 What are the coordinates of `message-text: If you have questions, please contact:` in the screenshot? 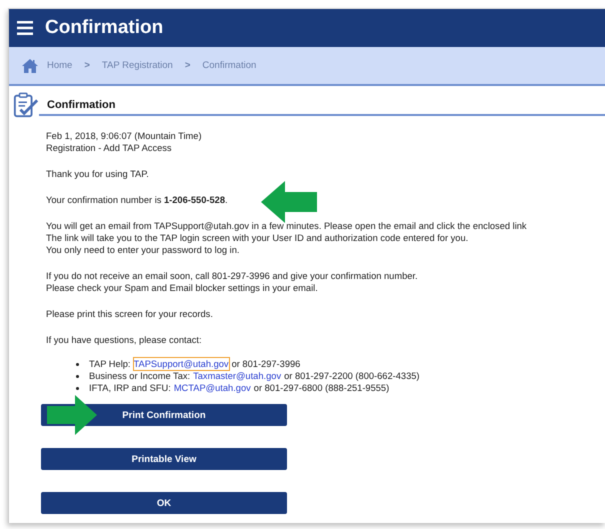 It's located at (124, 340).